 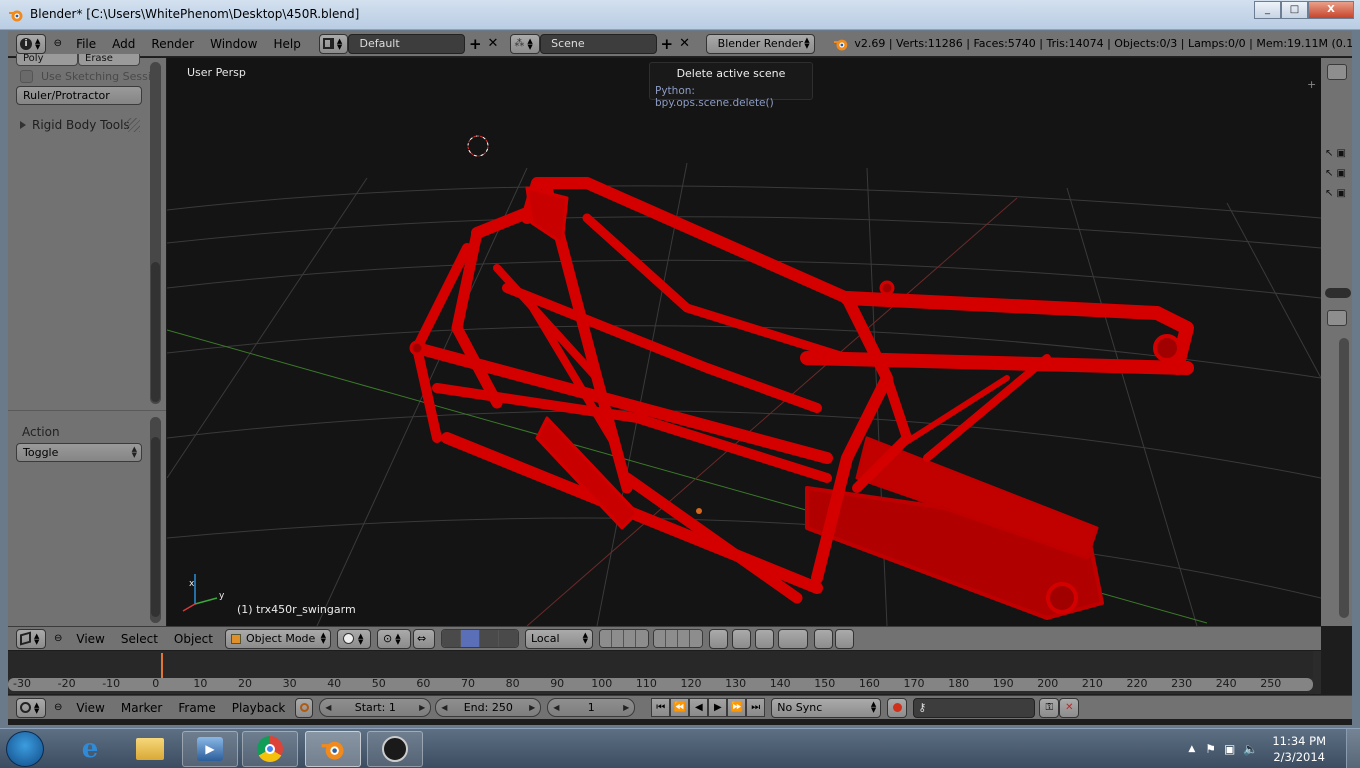 I want to click on network-icon: ▣, so click(x=1229, y=749).